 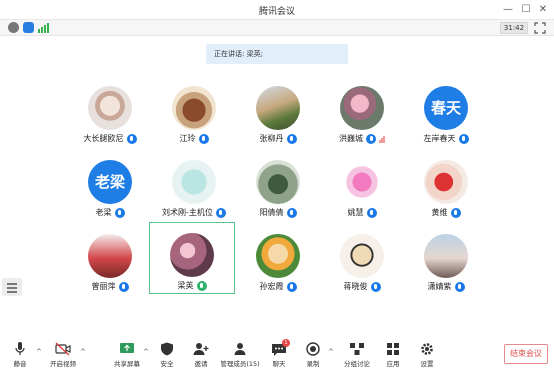 I want to click on signal-icon, so click(x=44, y=27).